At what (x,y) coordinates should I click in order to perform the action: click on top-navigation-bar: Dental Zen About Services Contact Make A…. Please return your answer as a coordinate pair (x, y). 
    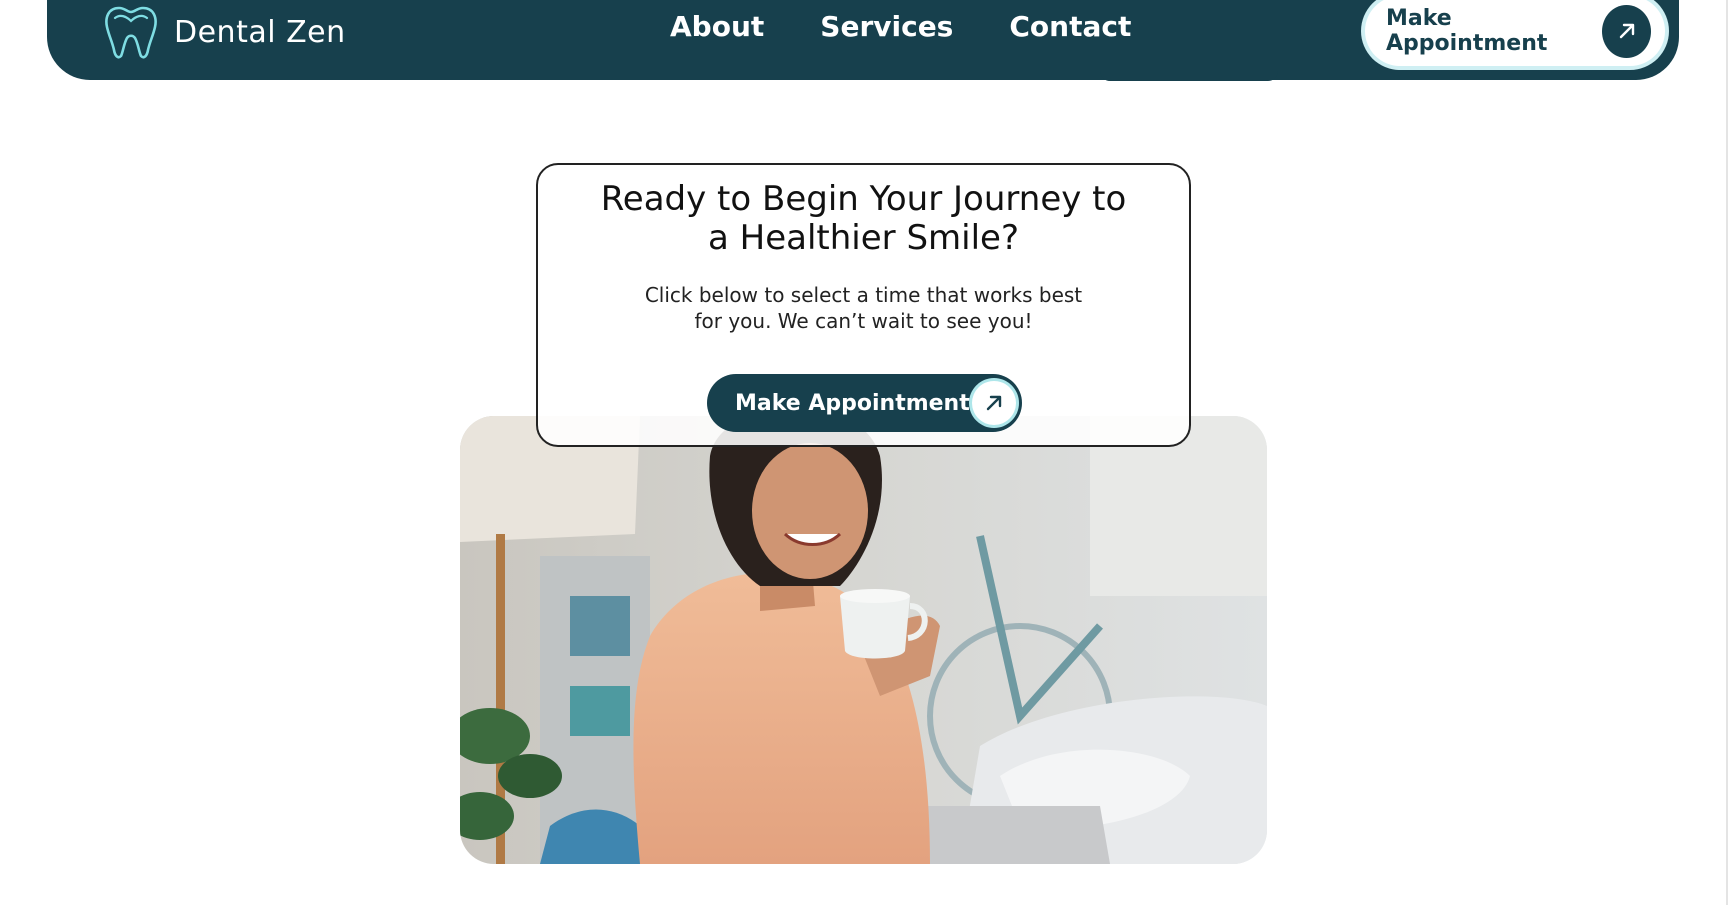
    Looking at the image, I should click on (863, 40).